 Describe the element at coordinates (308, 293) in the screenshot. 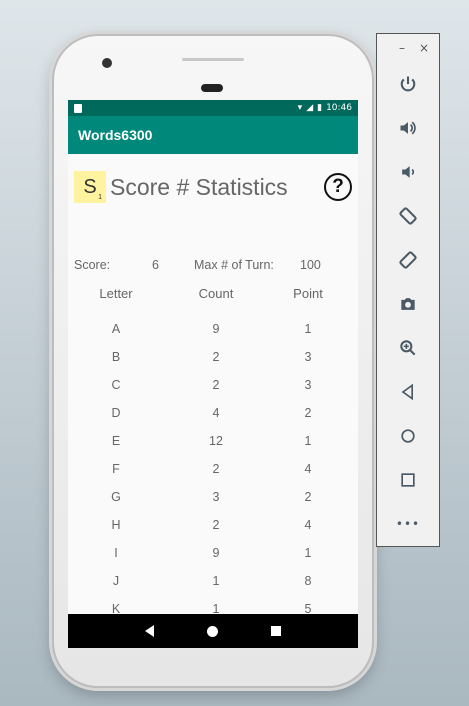

I see `column-point: Point` at that location.